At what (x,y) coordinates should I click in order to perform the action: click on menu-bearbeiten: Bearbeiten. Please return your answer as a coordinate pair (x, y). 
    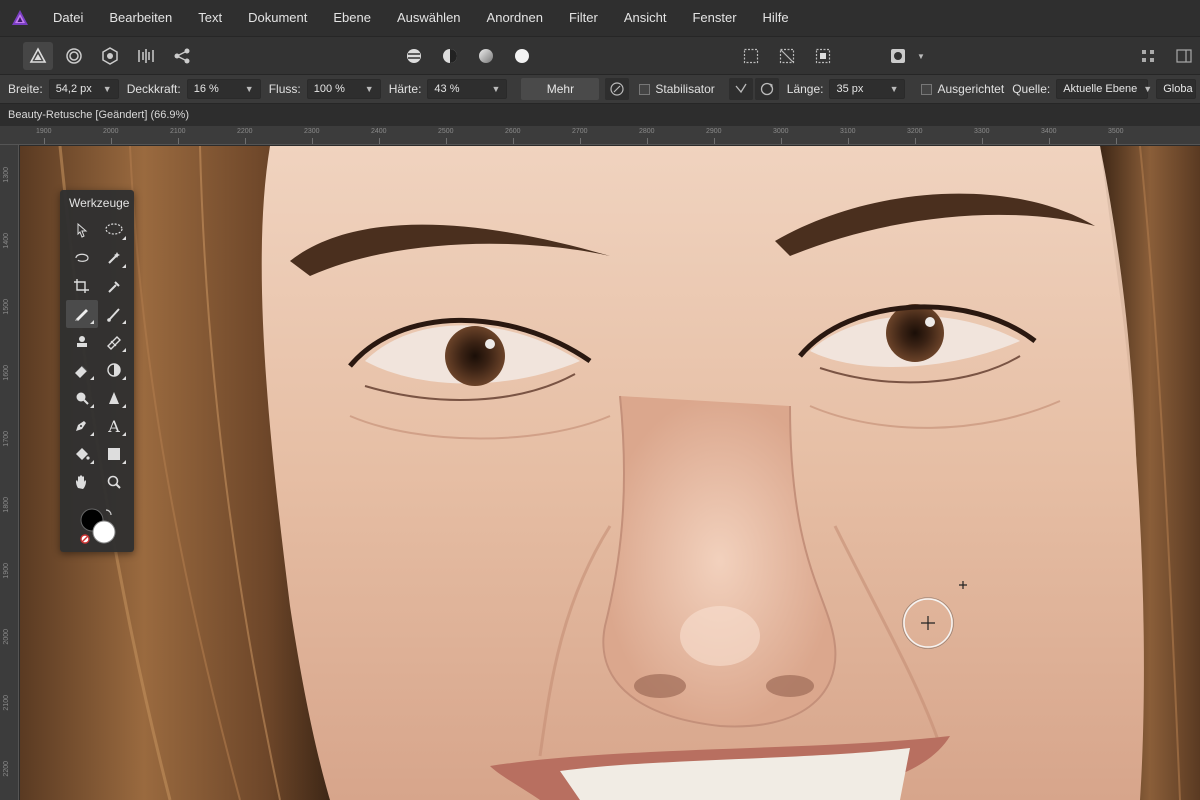
    Looking at the image, I should click on (140, 18).